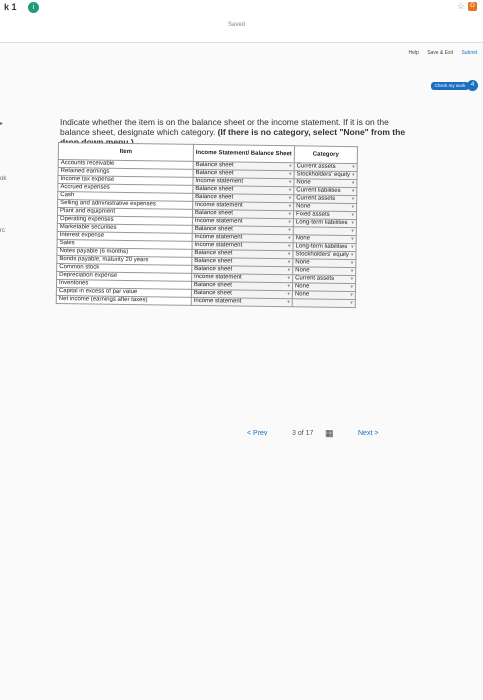  What do you see at coordinates (244, 153) in the screenshot?
I see `header-statement: Income Statement/ Balance Sheet` at bounding box center [244, 153].